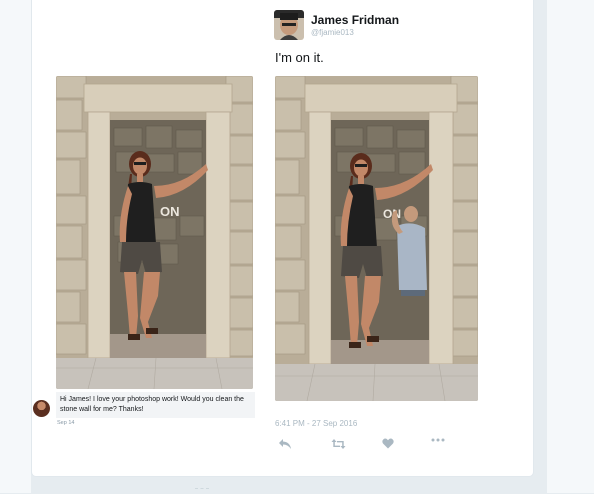 Image resolution: width=594 pixels, height=494 pixels. What do you see at coordinates (289, 25) in the screenshot?
I see `author-avatar` at bounding box center [289, 25].